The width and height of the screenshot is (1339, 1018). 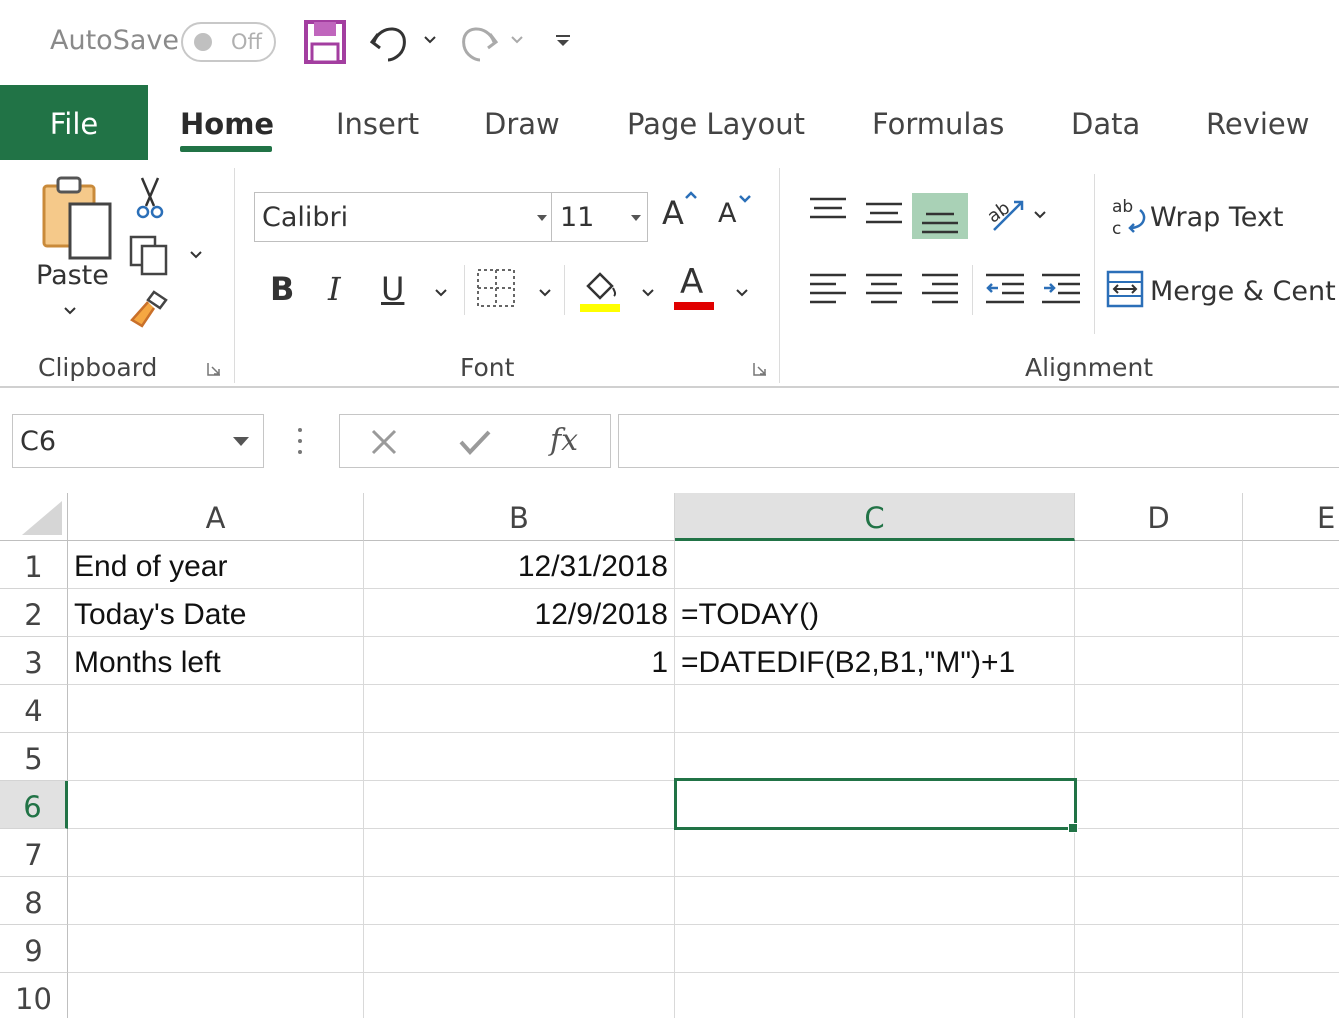 What do you see at coordinates (519, 995) in the screenshot?
I see `cell-b10` at bounding box center [519, 995].